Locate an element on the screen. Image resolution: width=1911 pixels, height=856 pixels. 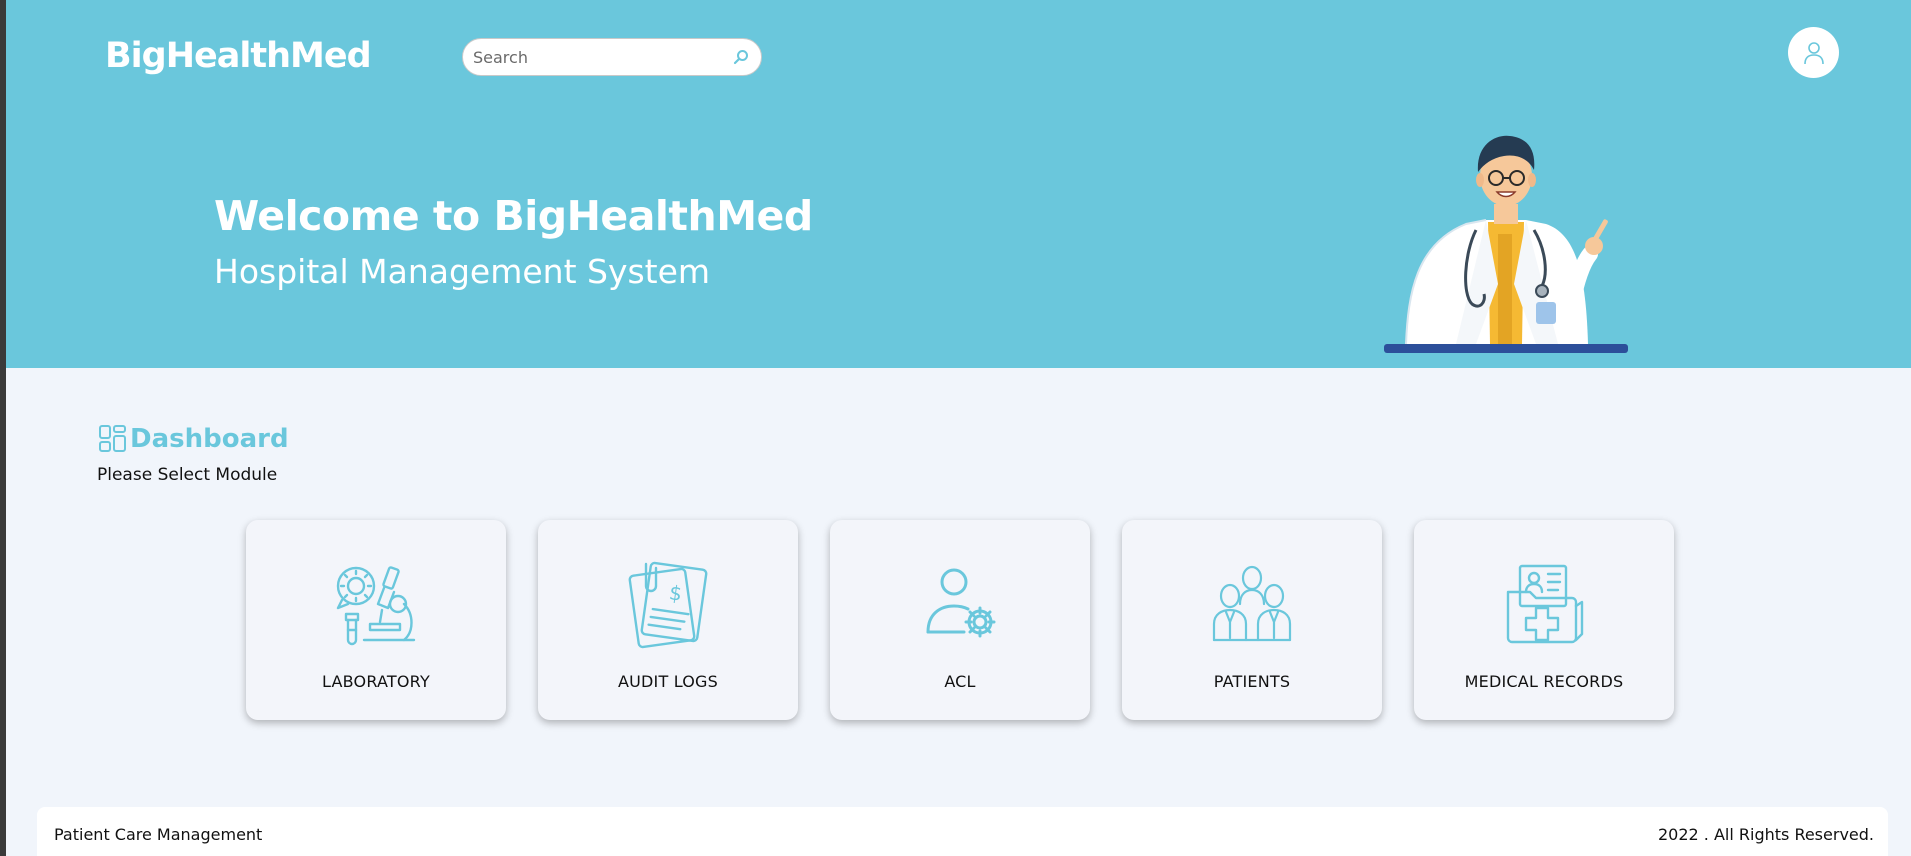
hero-subtitle: Hospital Management System is located at coordinates (462, 271).